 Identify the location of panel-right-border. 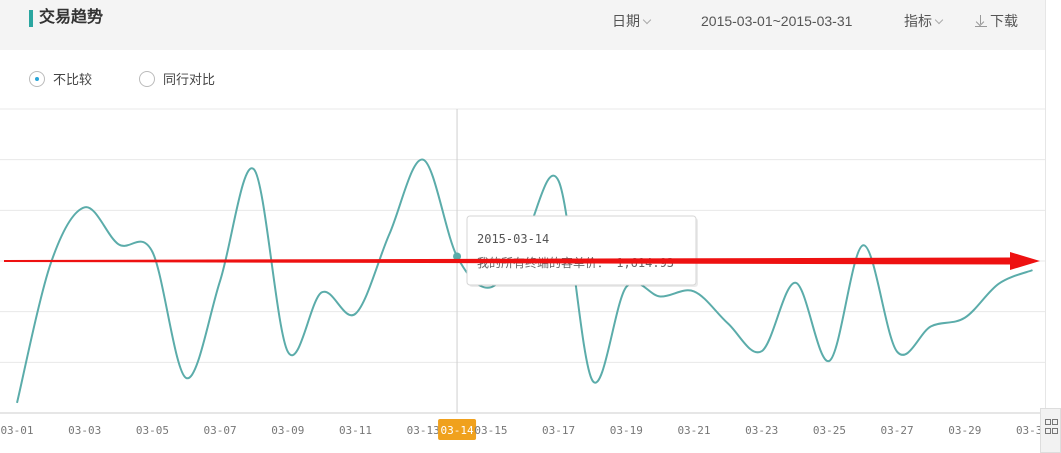
(1045, 226).